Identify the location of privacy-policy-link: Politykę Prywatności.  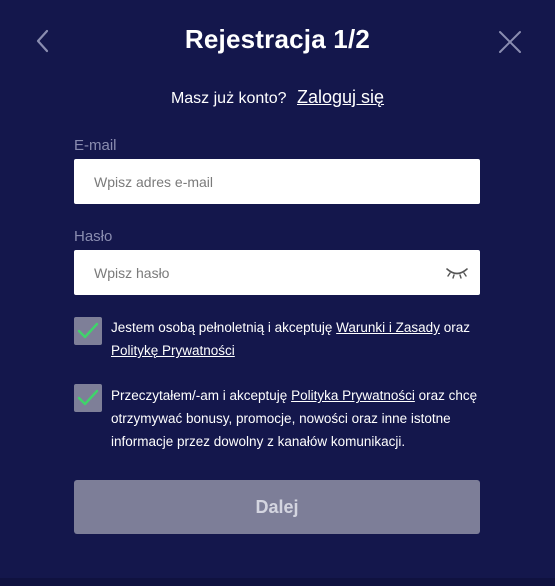
(173, 350).